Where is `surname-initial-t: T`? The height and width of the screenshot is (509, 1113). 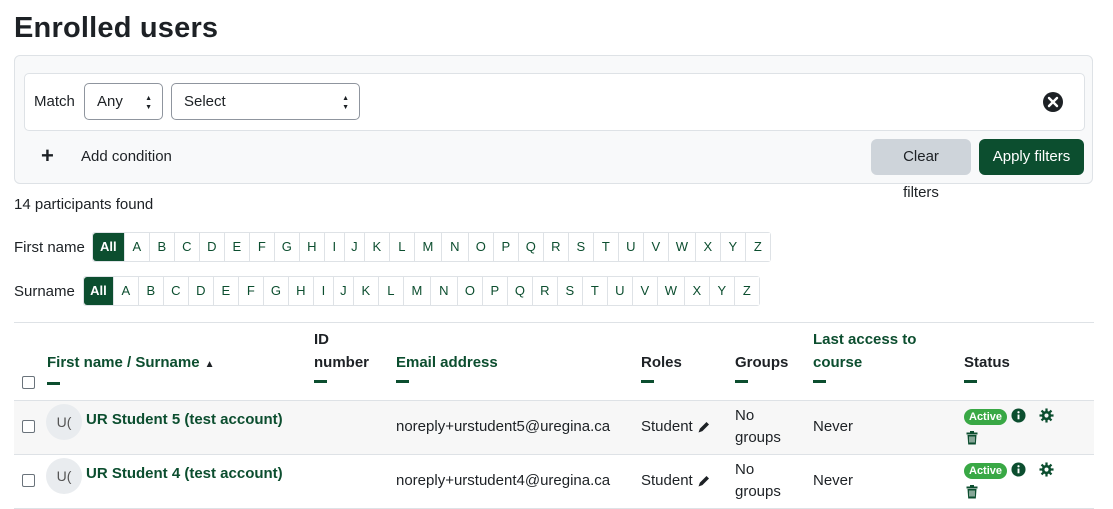
surname-initial-t: T is located at coordinates (594, 291).